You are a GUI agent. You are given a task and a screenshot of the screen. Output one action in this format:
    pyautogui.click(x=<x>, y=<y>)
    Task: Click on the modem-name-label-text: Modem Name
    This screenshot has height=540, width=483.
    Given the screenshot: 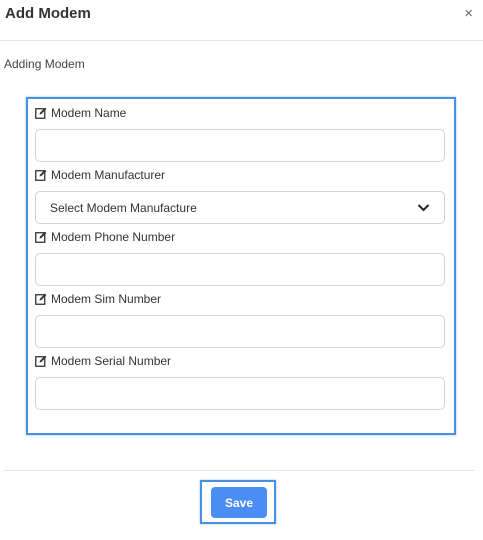 What is the action you would take?
    pyautogui.click(x=89, y=113)
    